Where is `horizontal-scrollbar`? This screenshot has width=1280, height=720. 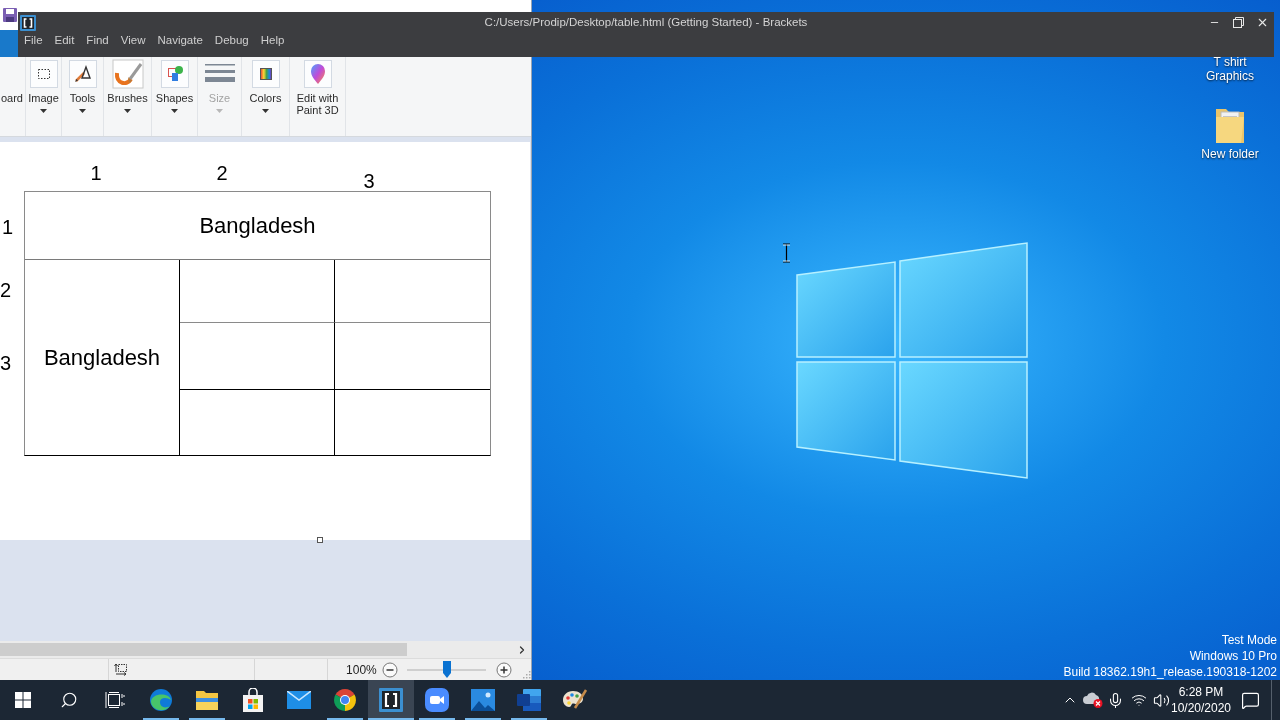 horizontal-scrollbar is located at coordinates (265, 649).